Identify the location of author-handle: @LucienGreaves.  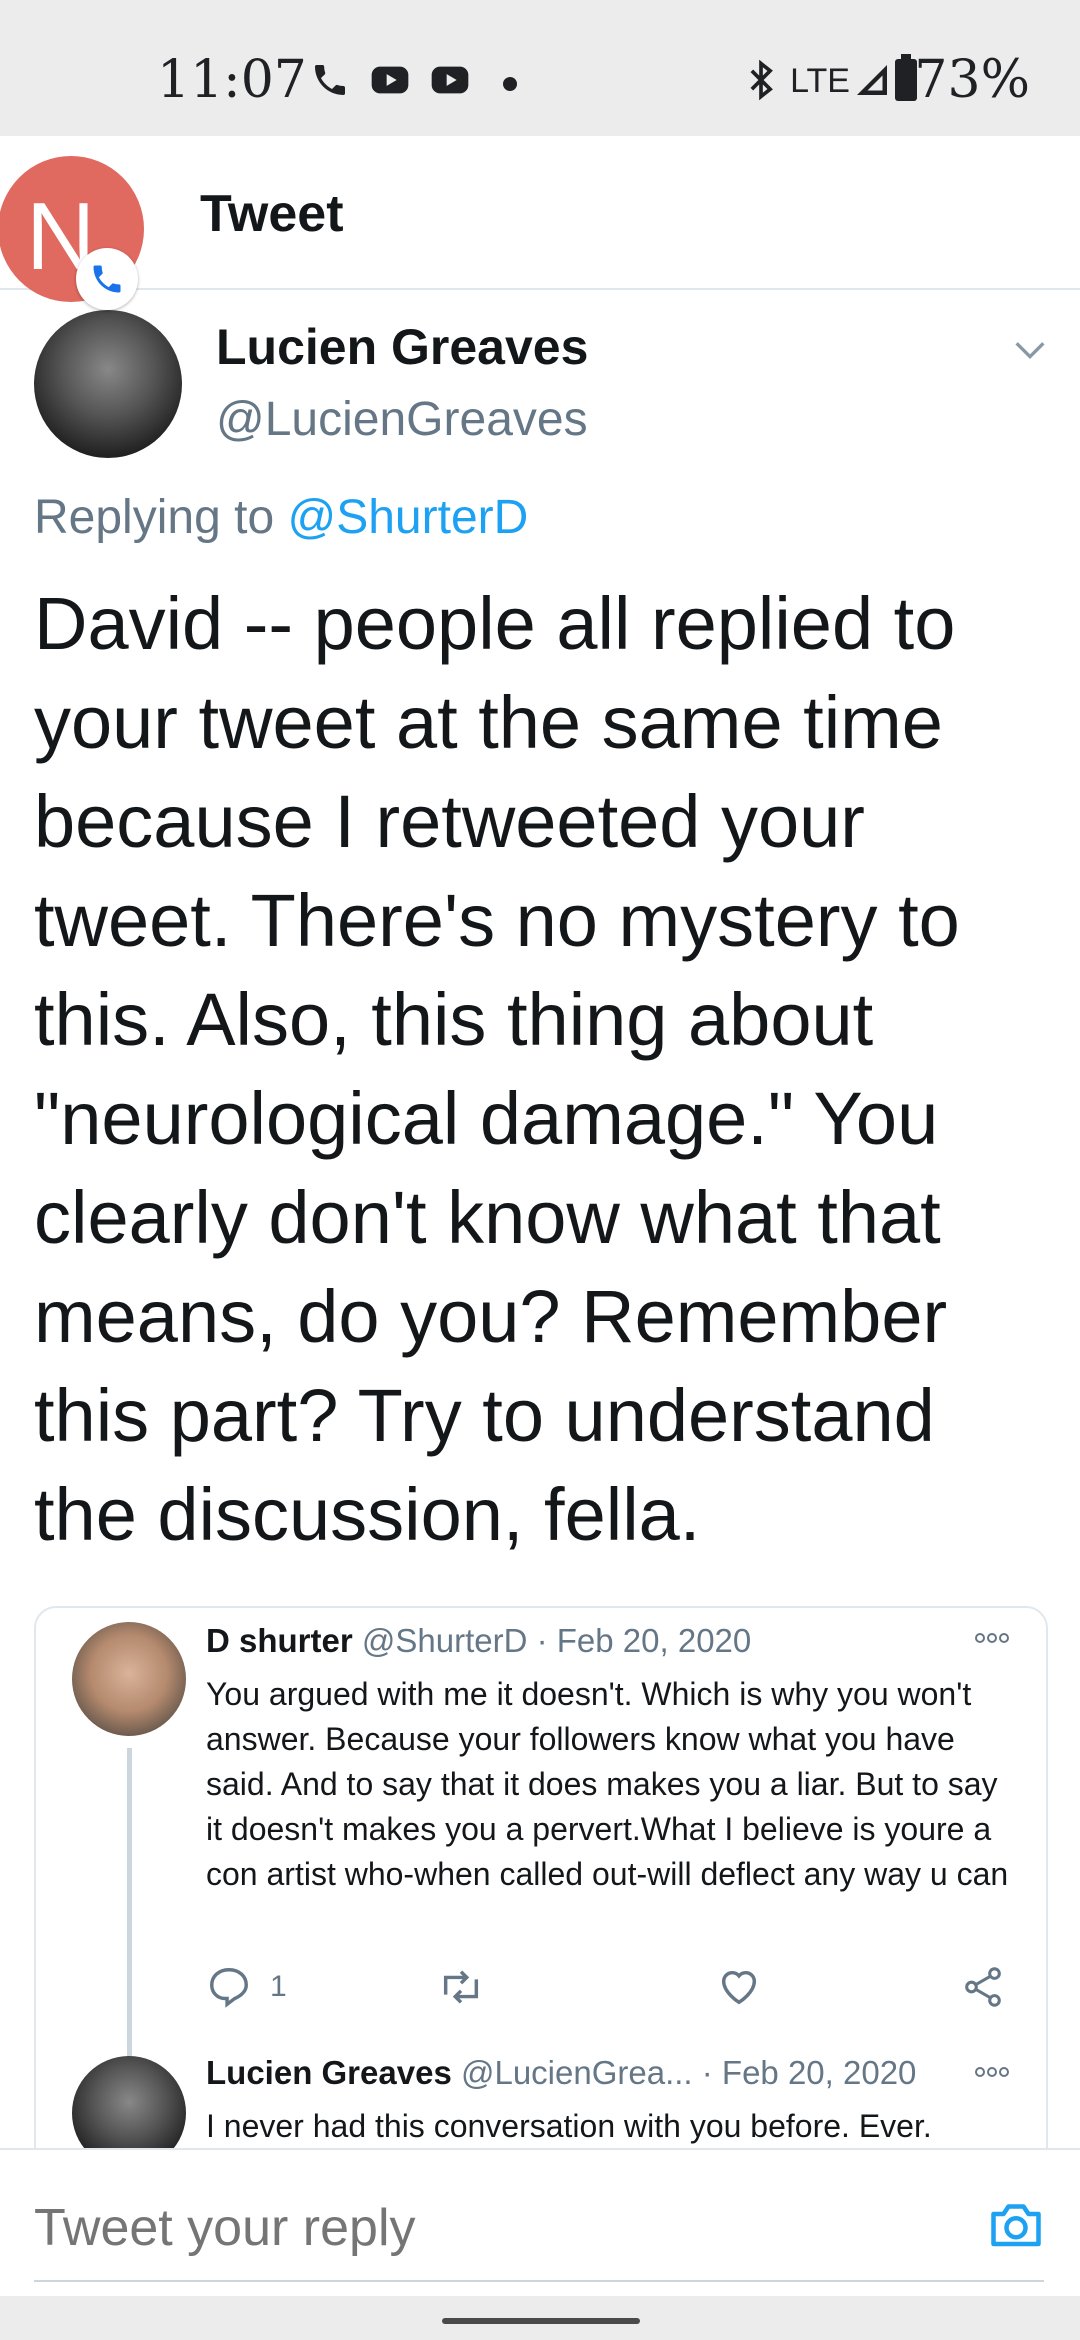
(402, 419).